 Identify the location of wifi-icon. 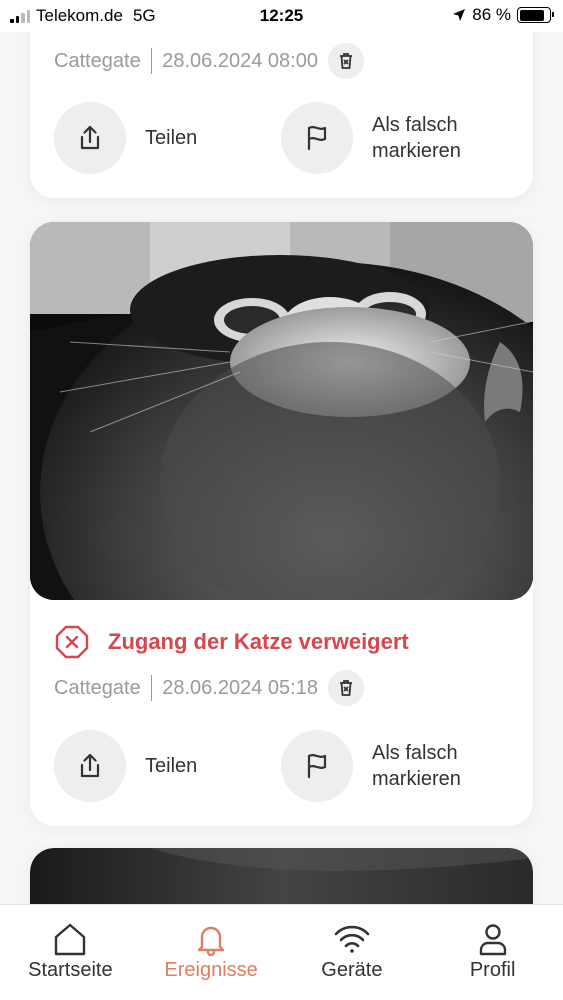
(352, 939).